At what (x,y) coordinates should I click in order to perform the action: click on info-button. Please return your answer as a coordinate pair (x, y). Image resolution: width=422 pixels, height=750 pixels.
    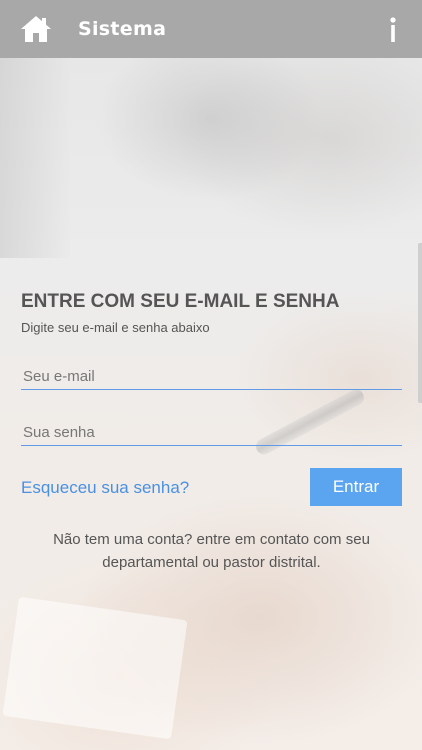
    Looking at the image, I should click on (393, 30).